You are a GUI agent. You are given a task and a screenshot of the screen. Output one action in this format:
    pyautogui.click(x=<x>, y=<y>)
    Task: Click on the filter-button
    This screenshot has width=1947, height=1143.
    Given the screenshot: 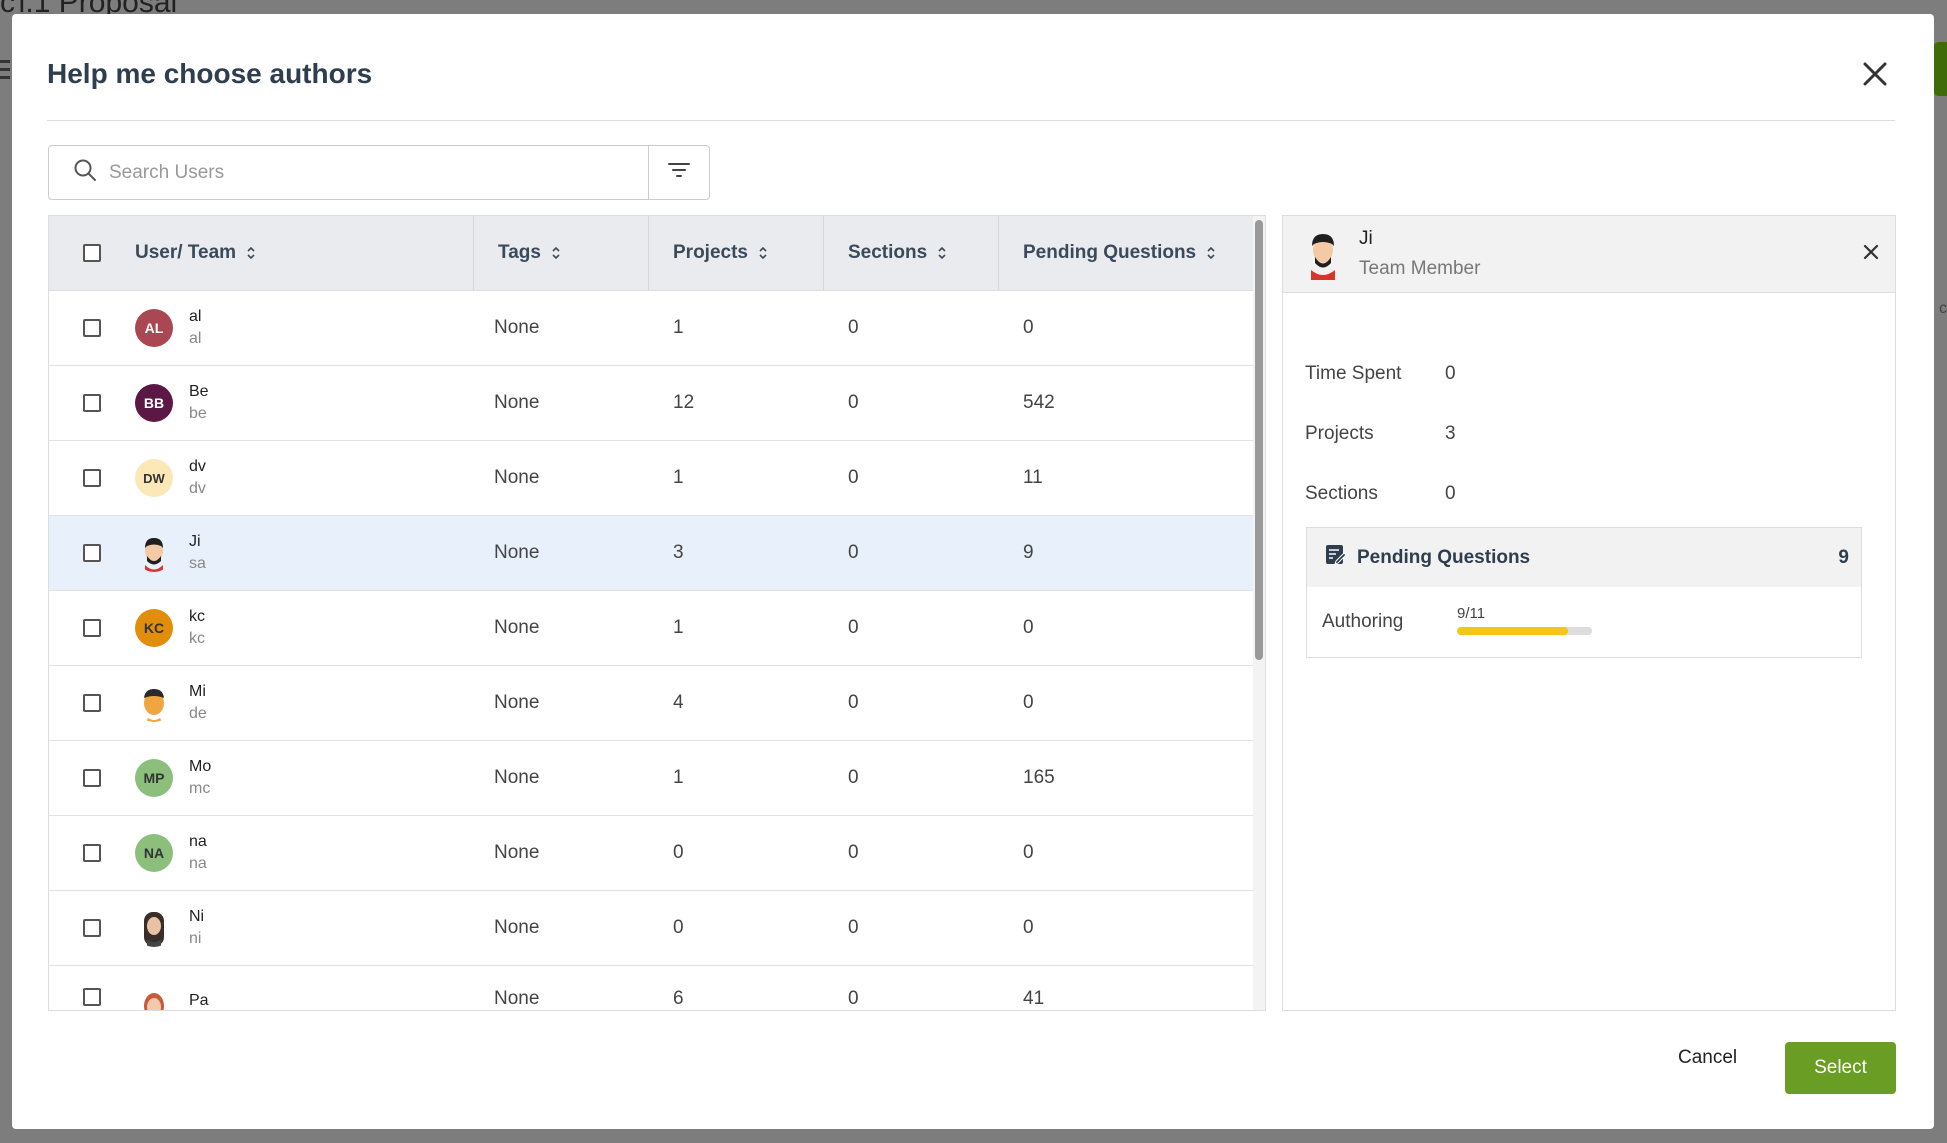 What is the action you would take?
    pyautogui.click(x=679, y=172)
    